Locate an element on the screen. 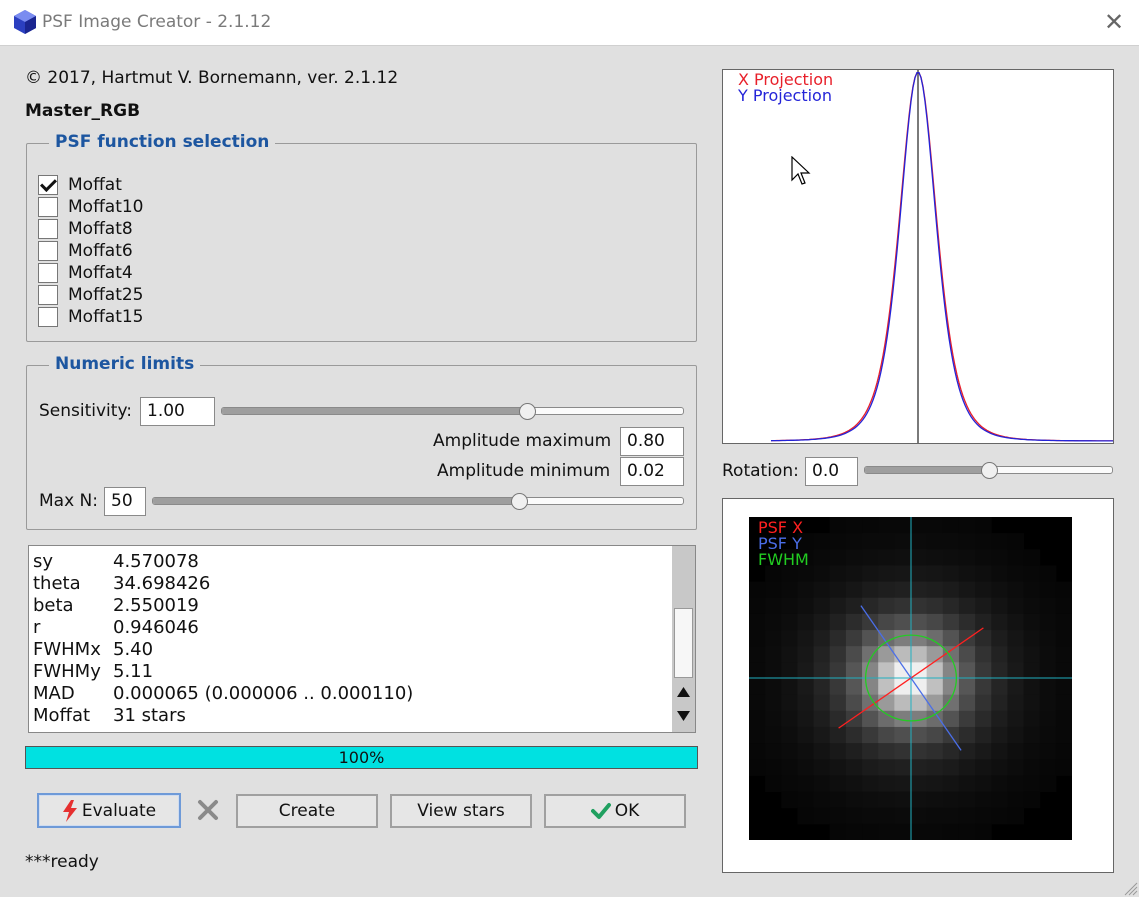 Image resolution: width=1139 pixels, height=897 pixels. sensitivity-input: 1.00 is located at coordinates (177, 411).